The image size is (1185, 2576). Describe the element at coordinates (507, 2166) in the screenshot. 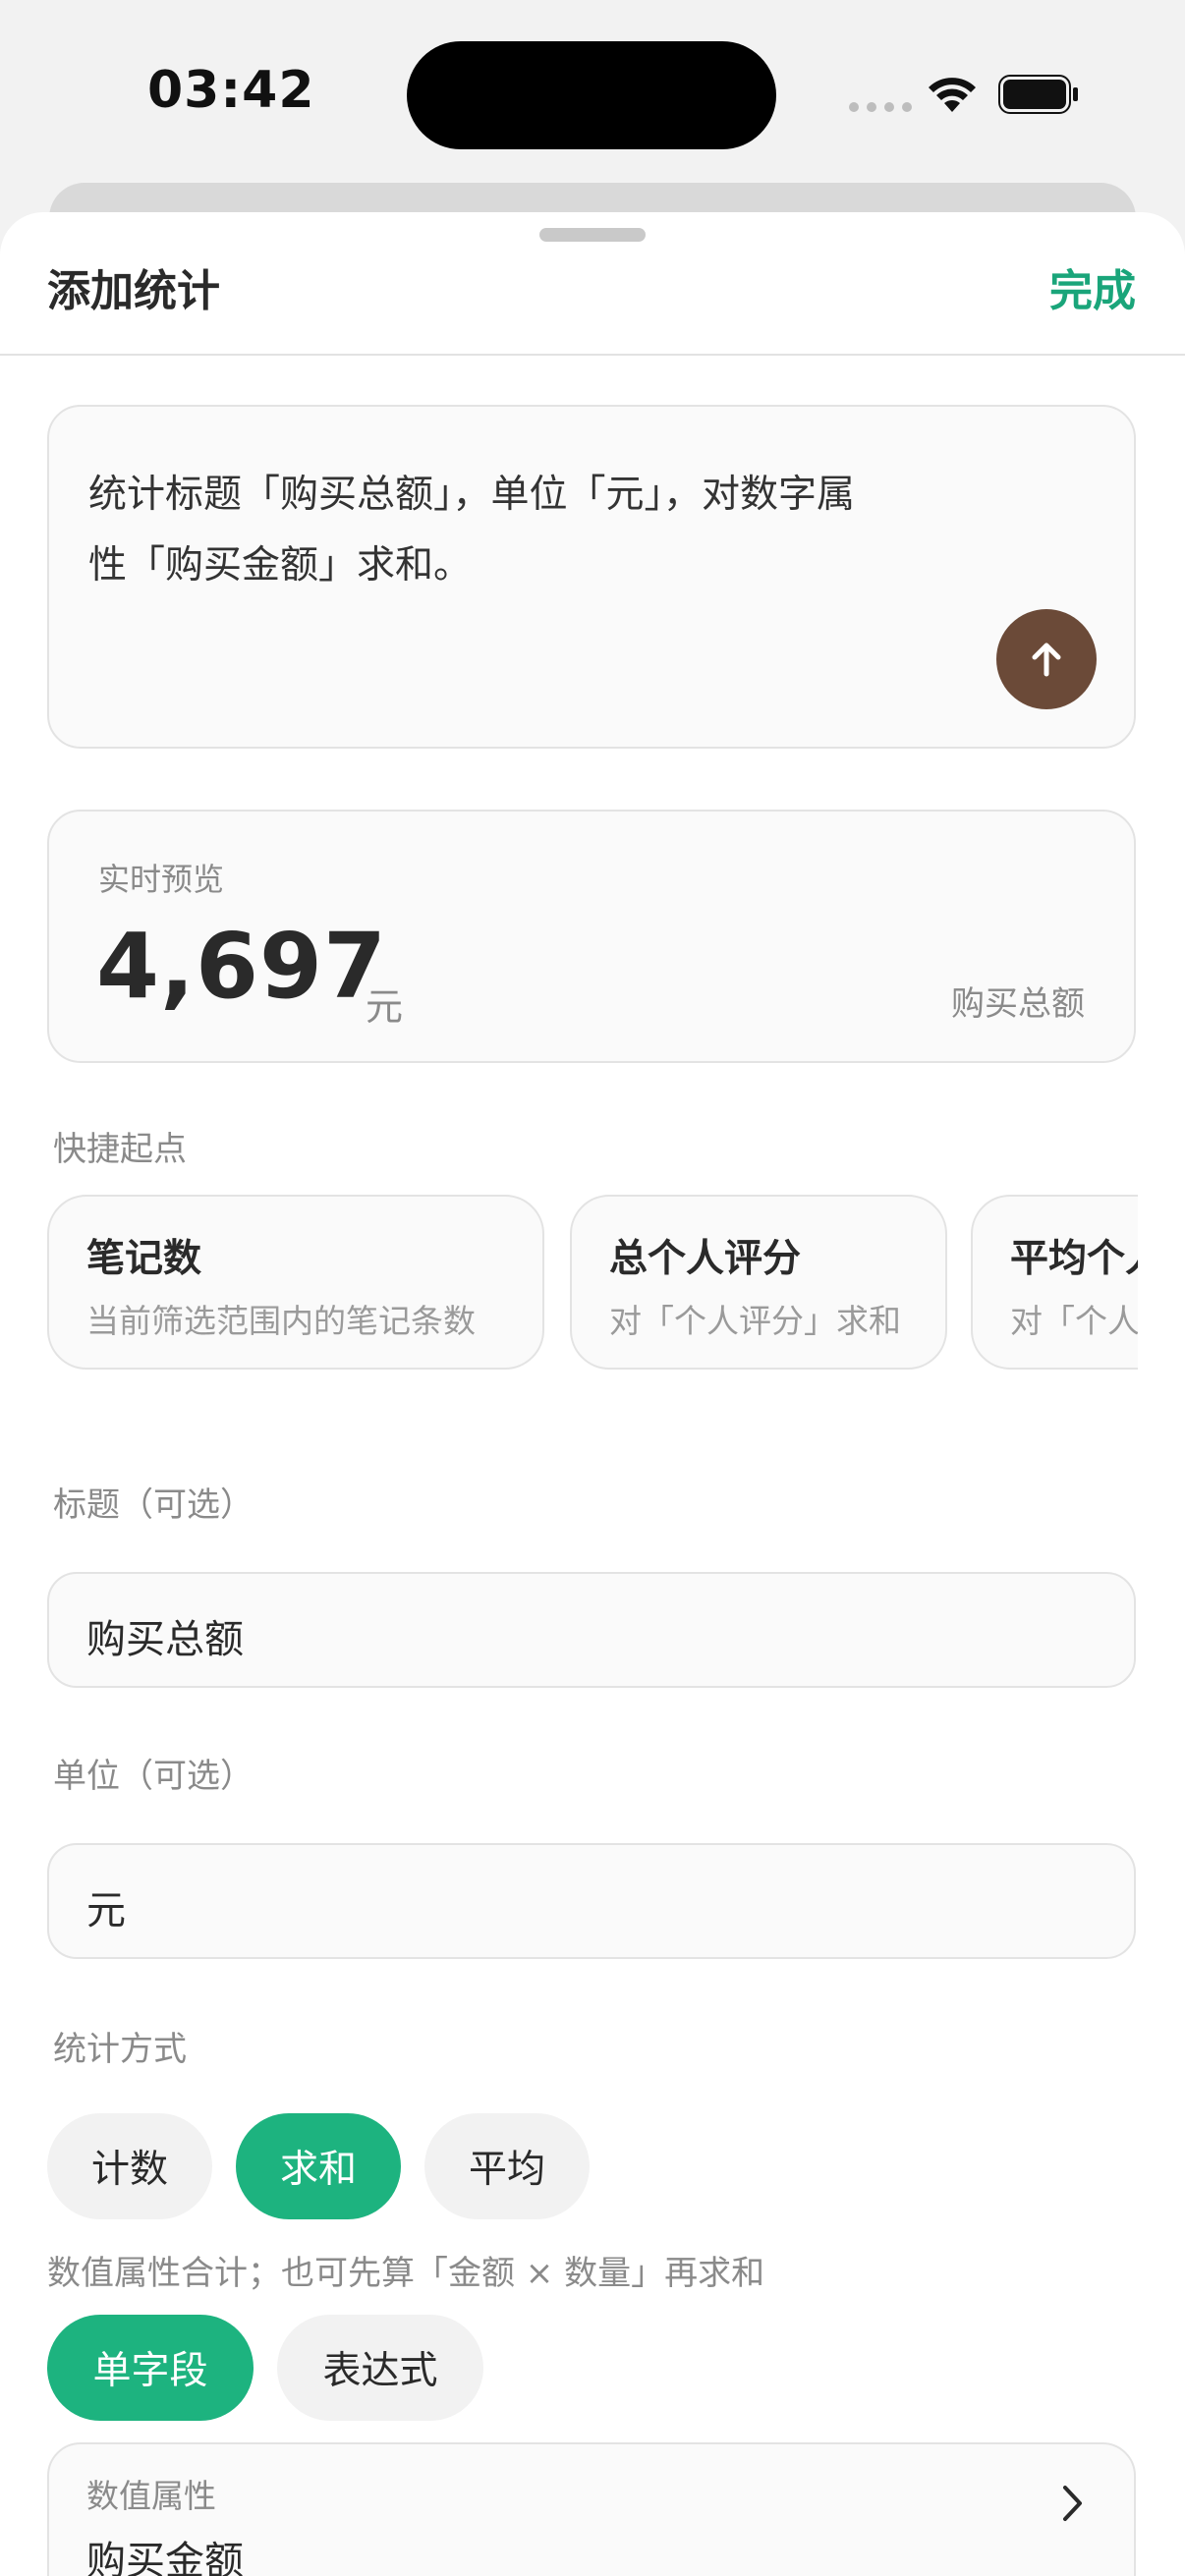

I see `method-option-average: 平均` at that location.